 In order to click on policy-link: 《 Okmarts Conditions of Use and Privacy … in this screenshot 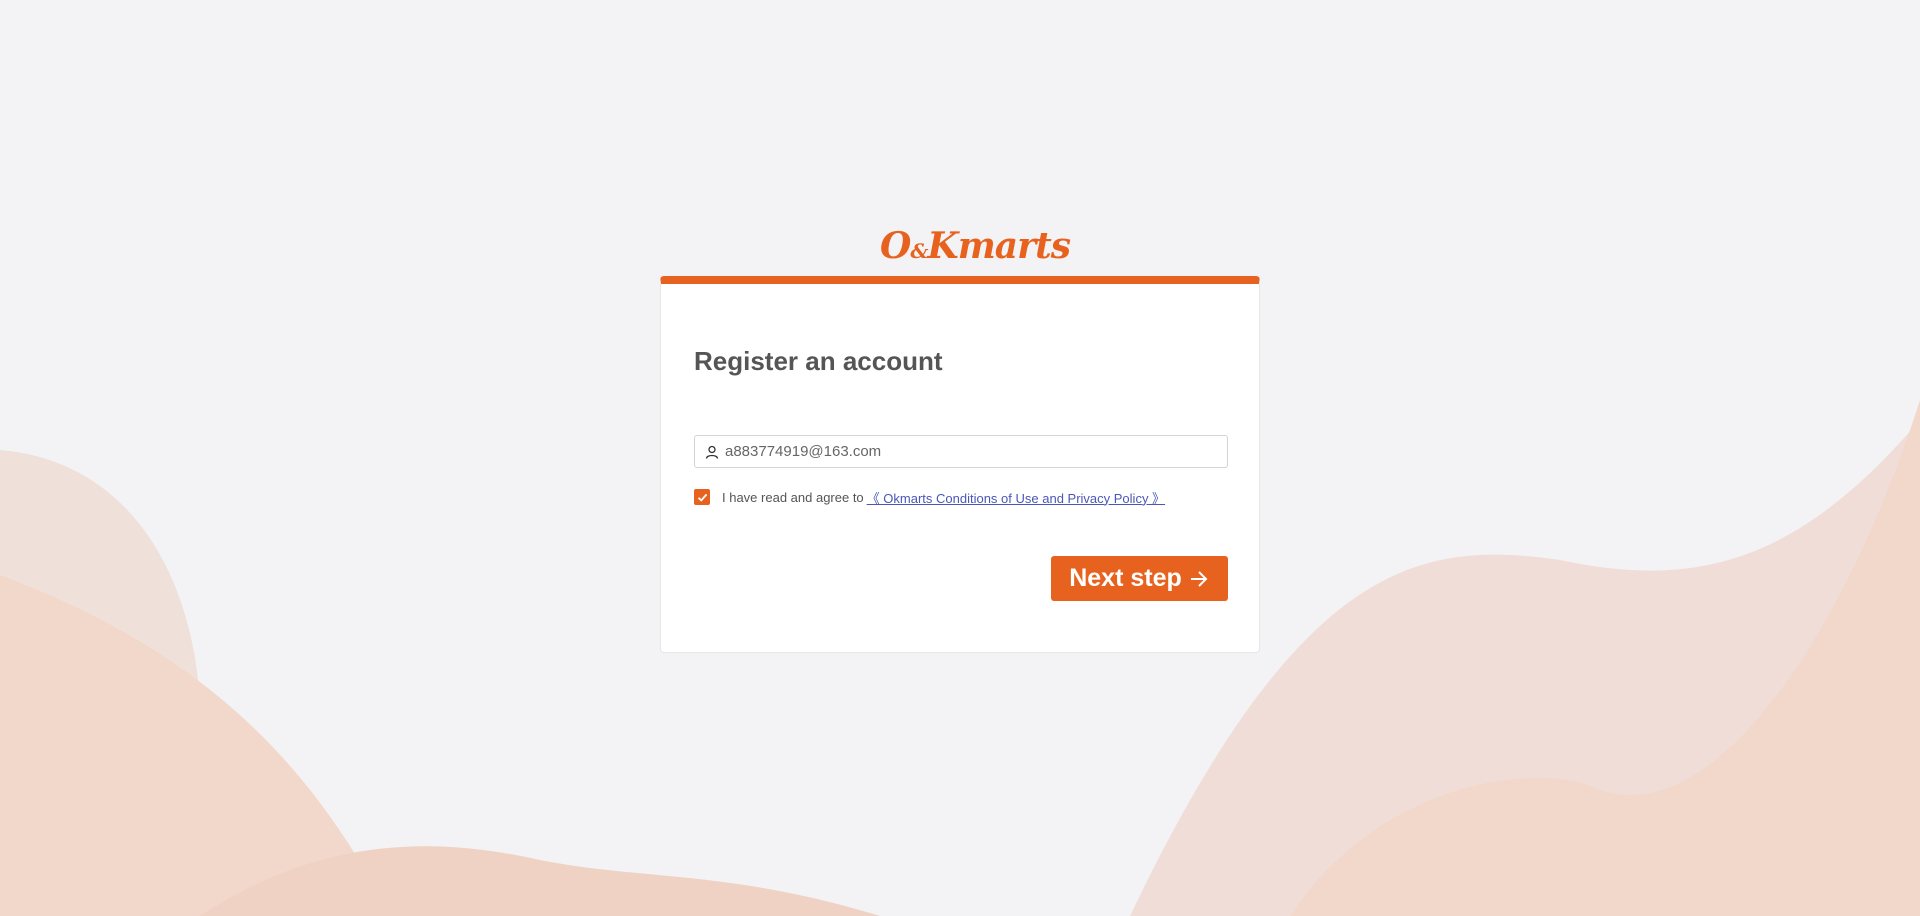, I will do `click(1016, 497)`.